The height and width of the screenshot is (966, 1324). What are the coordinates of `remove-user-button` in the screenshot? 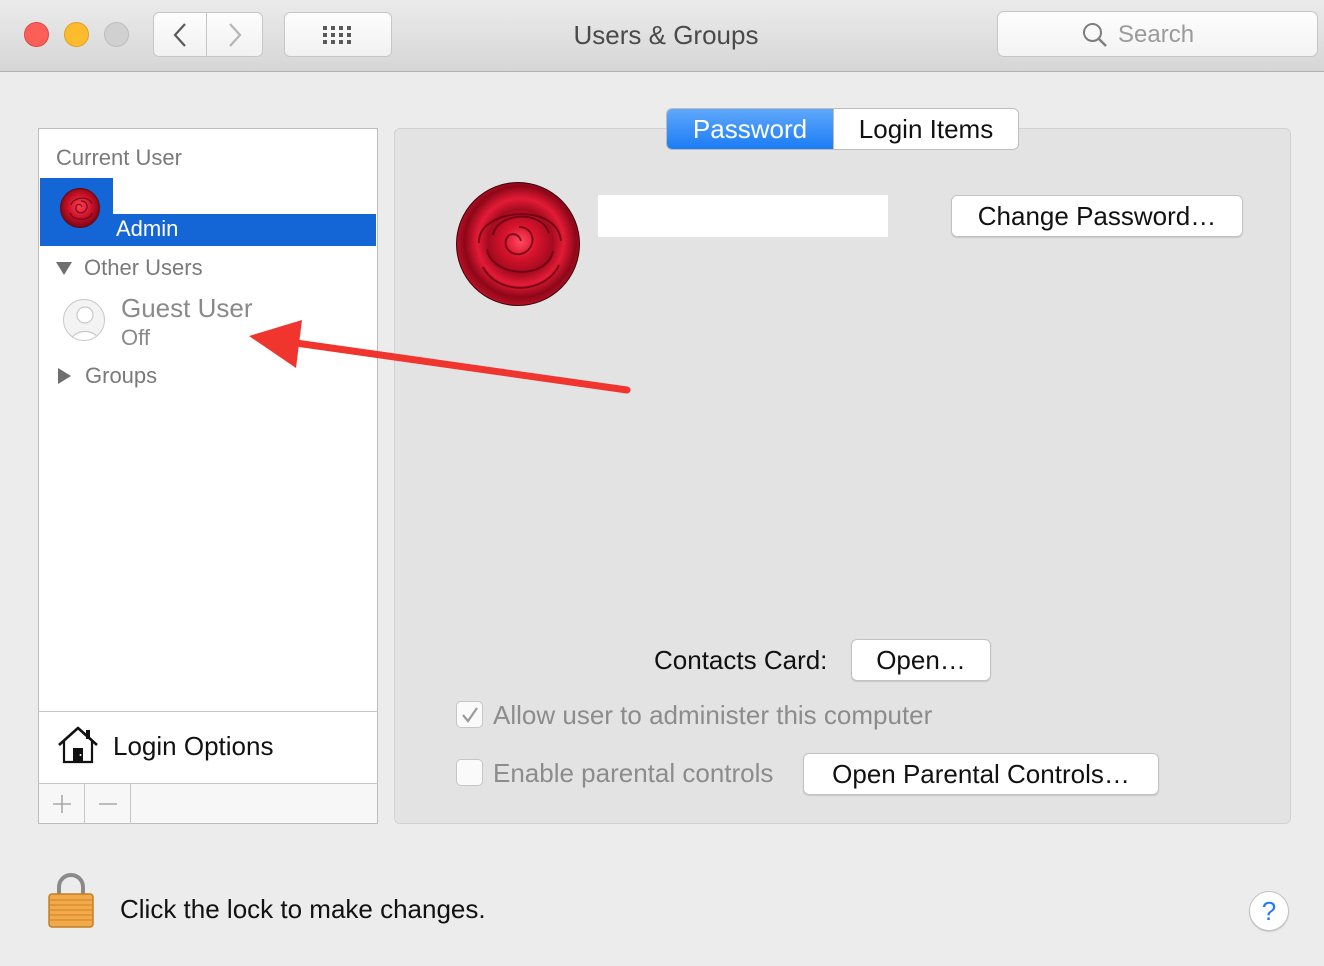 It's located at (108, 804).